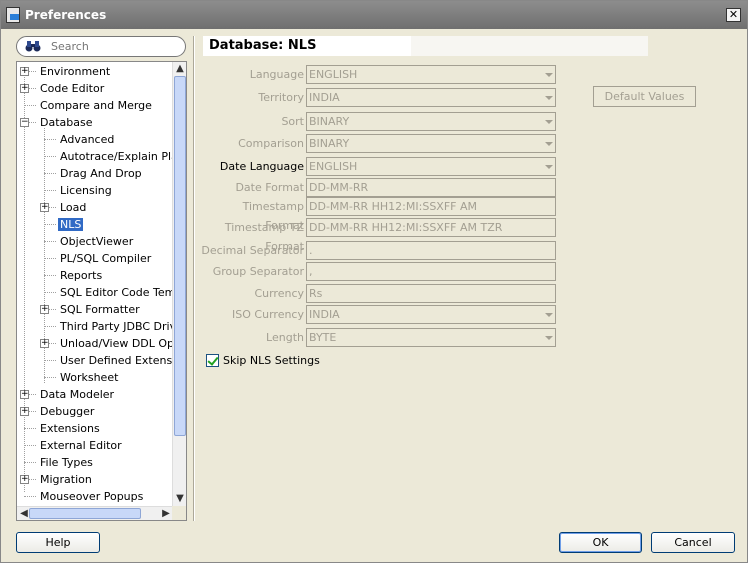 The height and width of the screenshot is (563, 748). I want to click on tree-item-label: ObjectViewer, so click(97, 241).